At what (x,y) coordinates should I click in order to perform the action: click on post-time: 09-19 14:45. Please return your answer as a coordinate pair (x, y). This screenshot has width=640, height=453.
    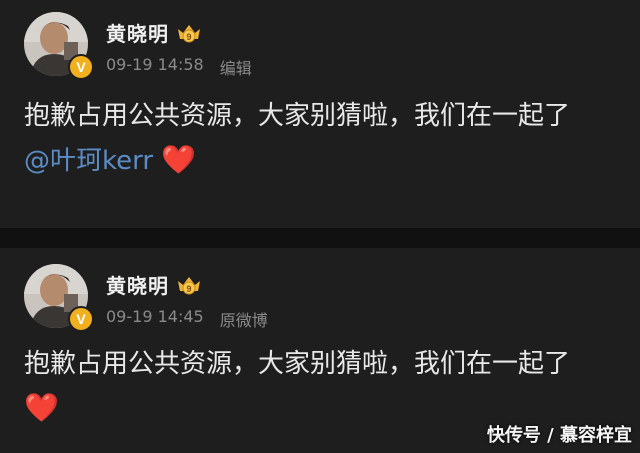
    Looking at the image, I should click on (155, 316).